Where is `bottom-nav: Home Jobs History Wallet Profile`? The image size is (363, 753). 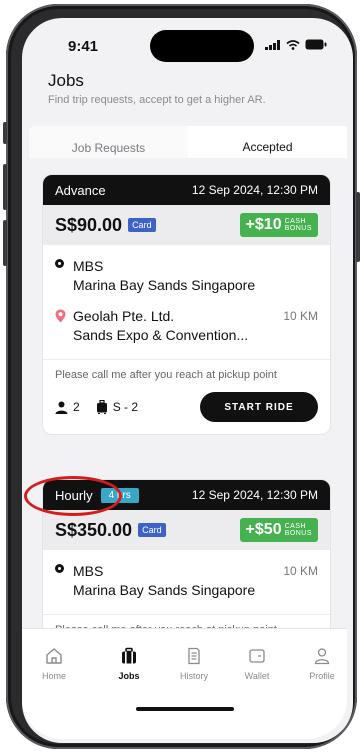 bottom-nav: Home Jobs History Wallet Profile is located at coordinates (184, 683).